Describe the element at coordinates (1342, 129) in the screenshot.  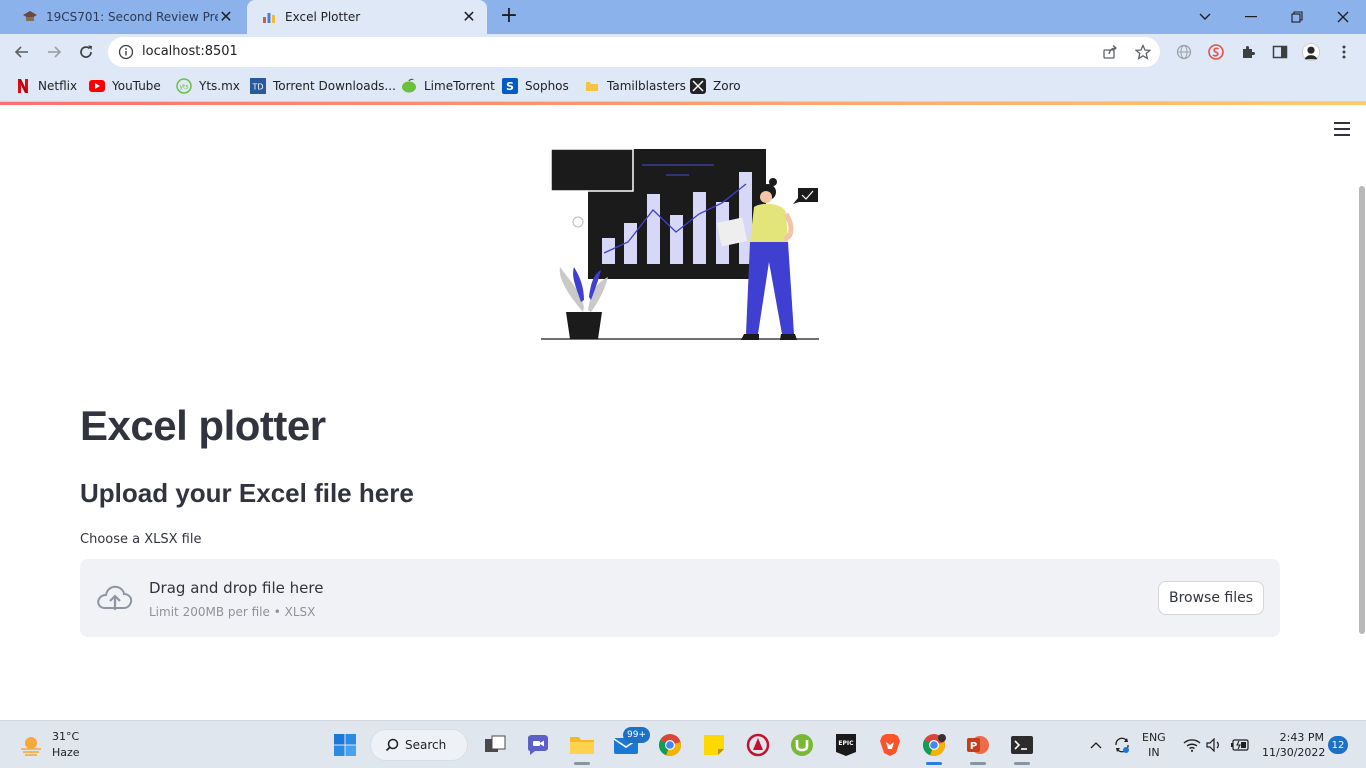
I see `main-menu-icon` at that location.